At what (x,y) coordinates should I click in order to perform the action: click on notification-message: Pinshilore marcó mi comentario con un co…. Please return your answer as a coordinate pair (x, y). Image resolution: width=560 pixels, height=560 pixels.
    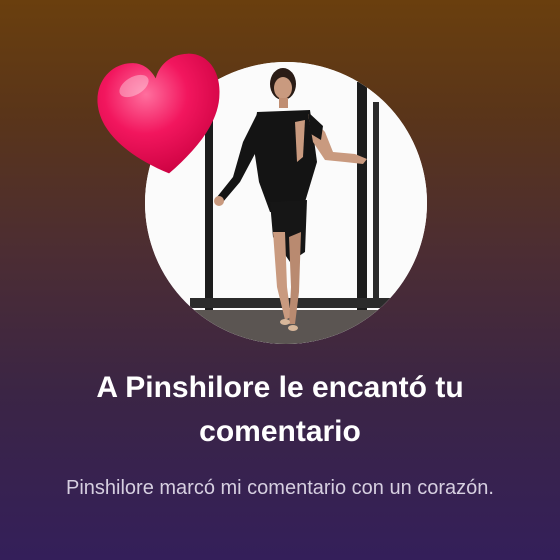
    Looking at the image, I should click on (280, 488).